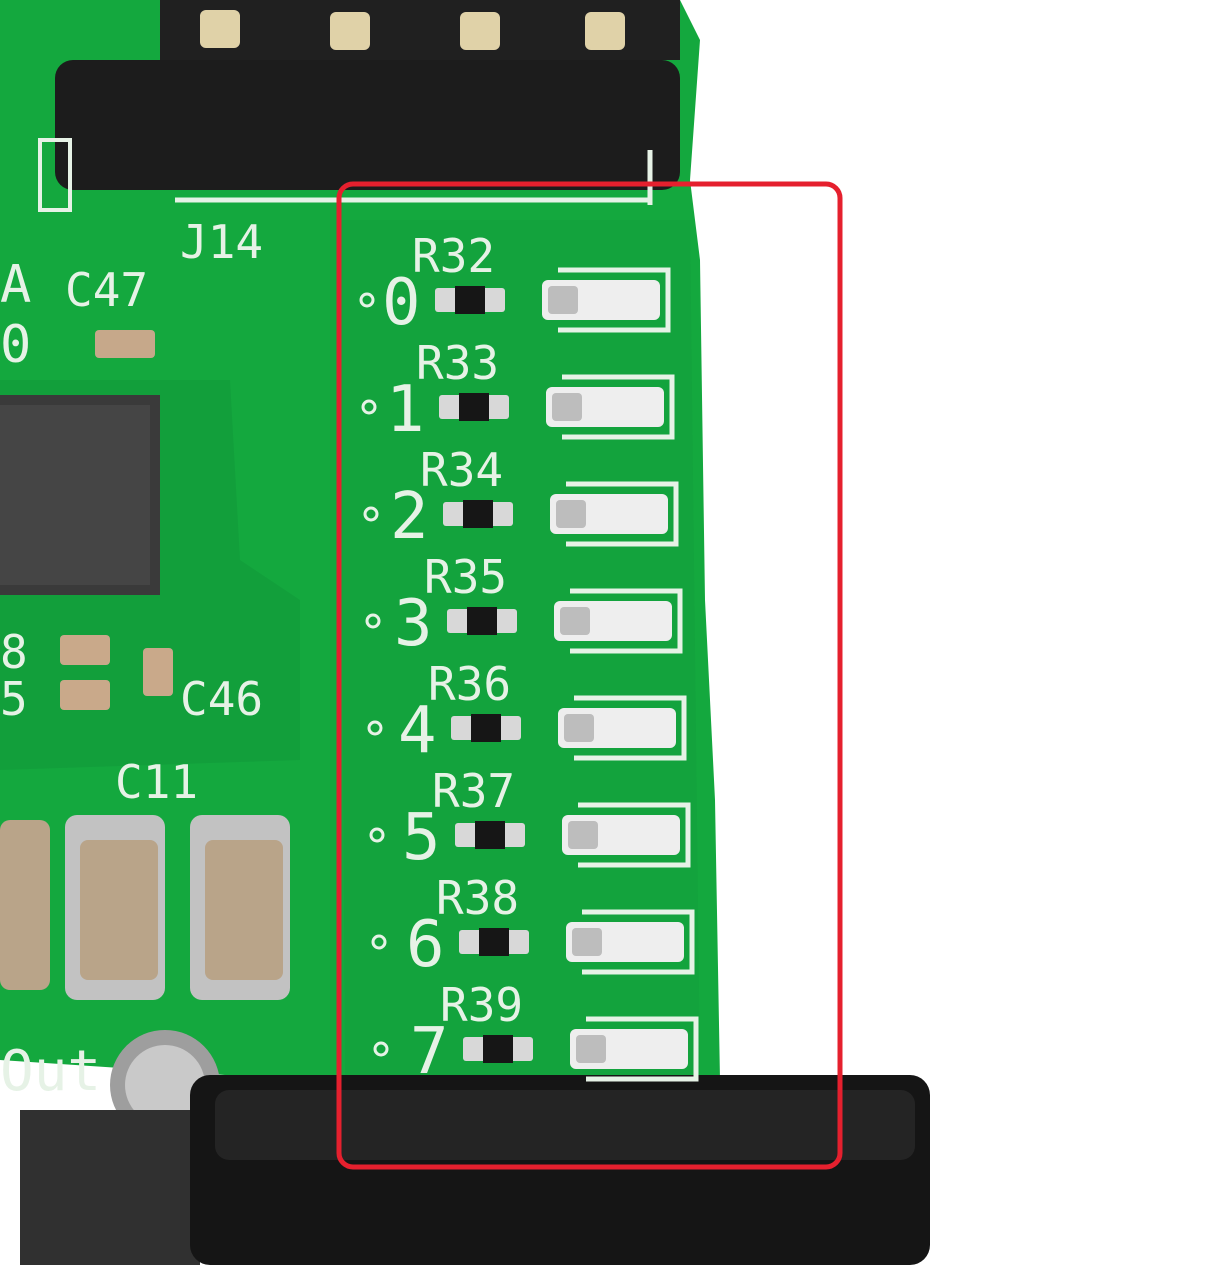 Image resolution: width=1230 pixels, height=1265 pixels. What do you see at coordinates (125, 344) in the screenshot?
I see `capacitor-c47` at bounding box center [125, 344].